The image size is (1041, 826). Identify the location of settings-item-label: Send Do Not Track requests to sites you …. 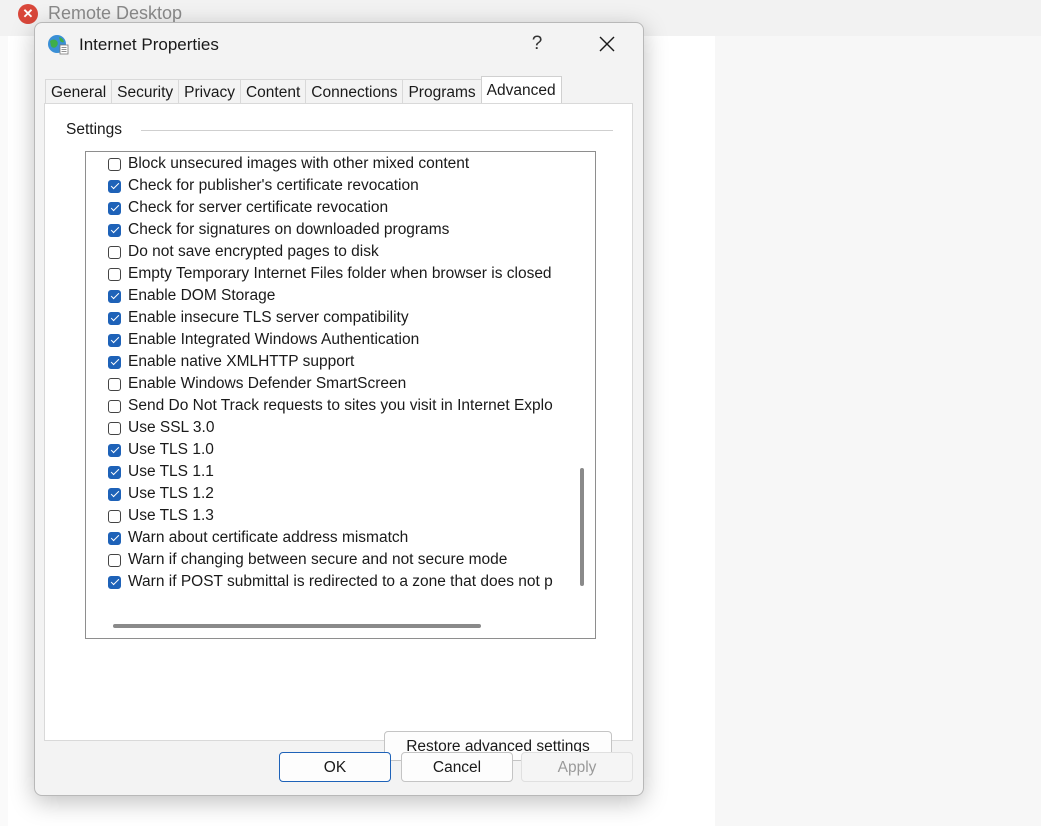
(340, 405).